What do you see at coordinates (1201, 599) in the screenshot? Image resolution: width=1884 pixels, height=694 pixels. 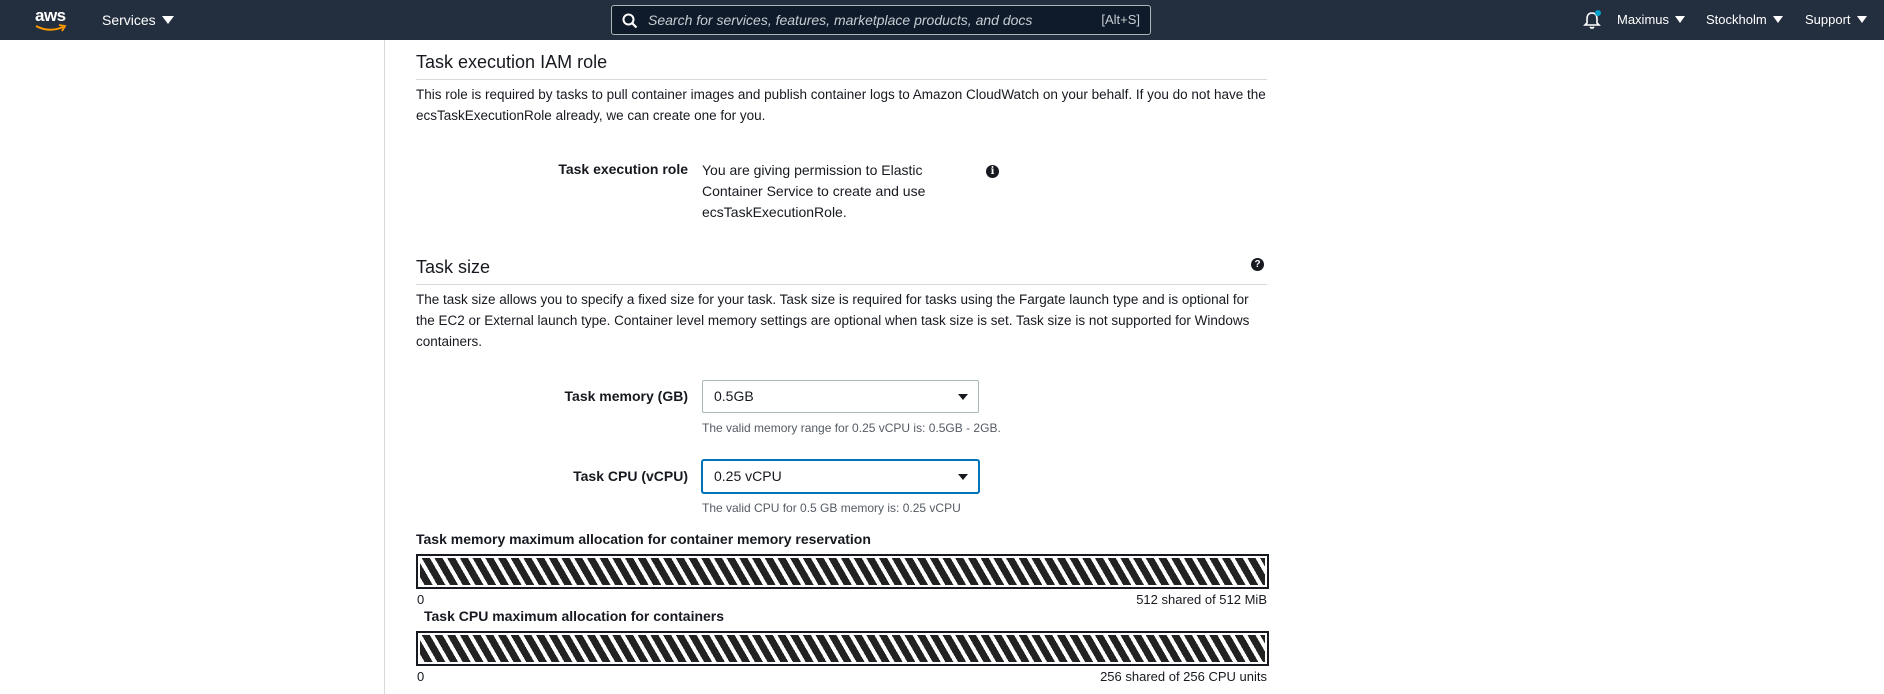 I see `memory-allocation-max: 512 shared of 512 MiB` at bounding box center [1201, 599].